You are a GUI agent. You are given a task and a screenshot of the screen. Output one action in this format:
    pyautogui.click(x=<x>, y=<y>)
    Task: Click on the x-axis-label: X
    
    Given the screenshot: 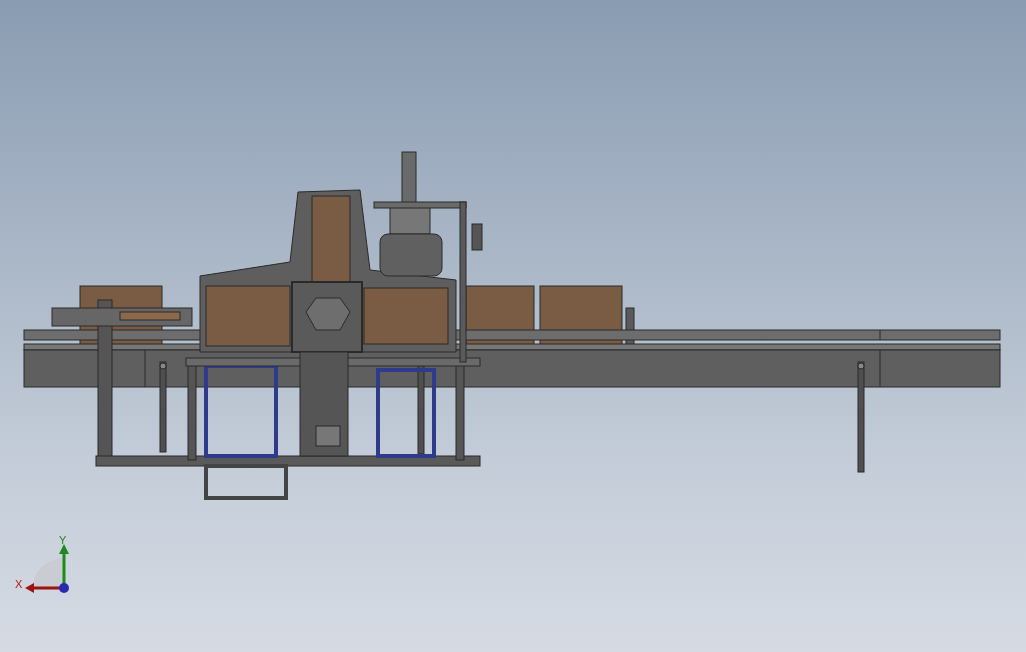 What is the action you would take?
    pyautogui.click(x=19, y=584)
    